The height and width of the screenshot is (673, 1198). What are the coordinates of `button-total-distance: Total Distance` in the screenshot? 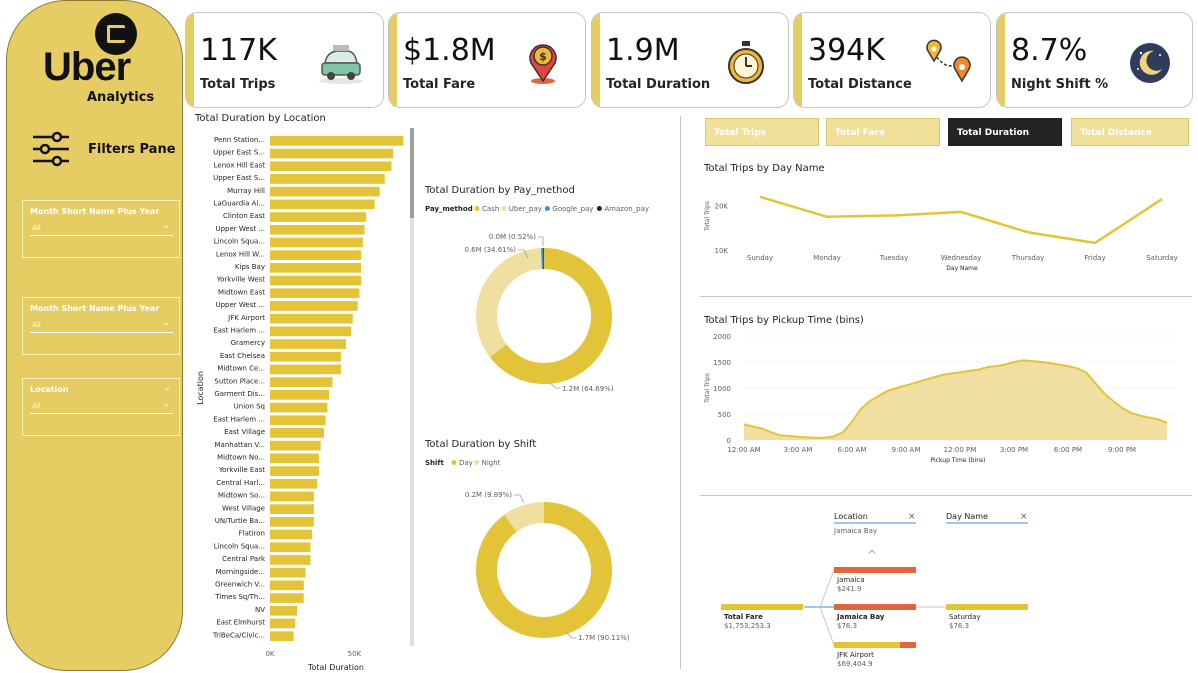 It's located at (1130, 132).